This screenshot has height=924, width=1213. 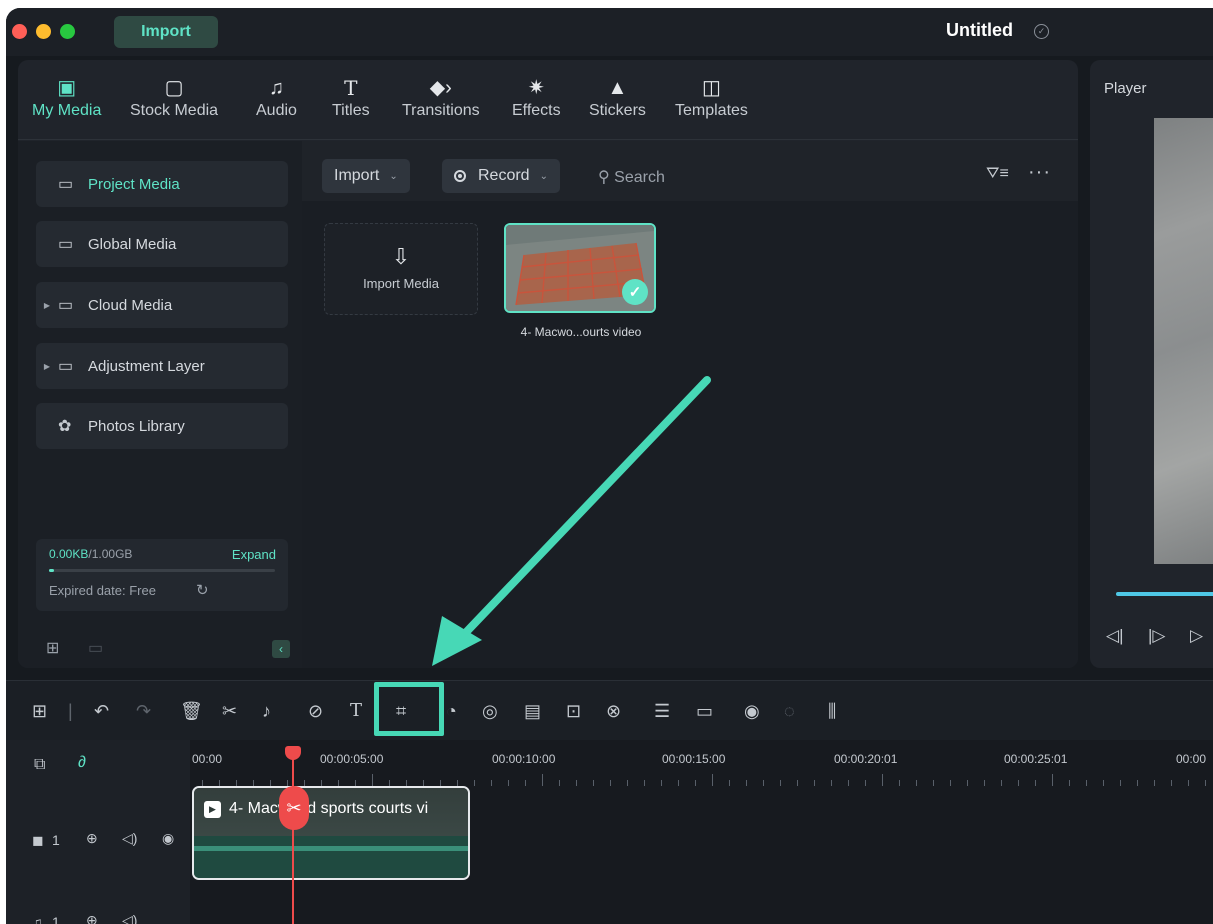 What do you see at coordinates (571, 521) in the screenshot?
I see `annotation-arrow` at bounding box center [571, 521].